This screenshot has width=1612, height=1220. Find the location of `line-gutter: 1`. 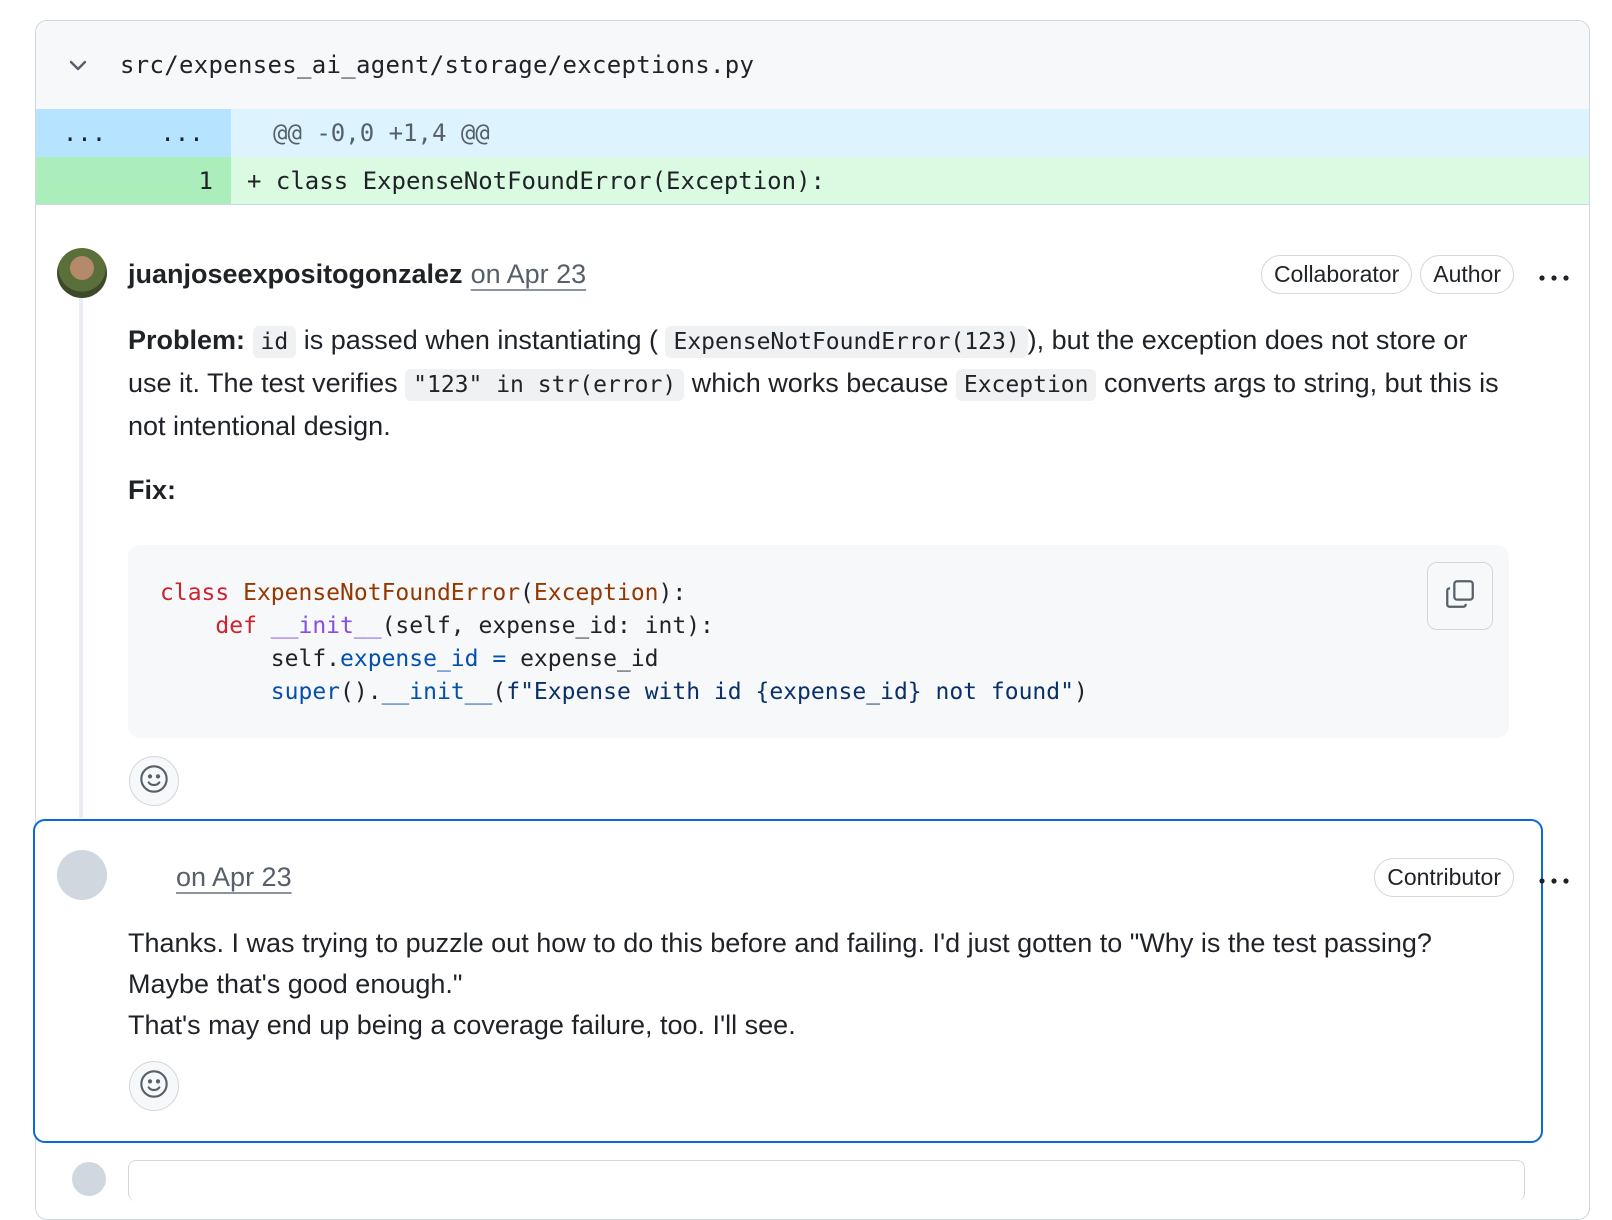

line-gutter: 1 is located at coordinates (133, 180).